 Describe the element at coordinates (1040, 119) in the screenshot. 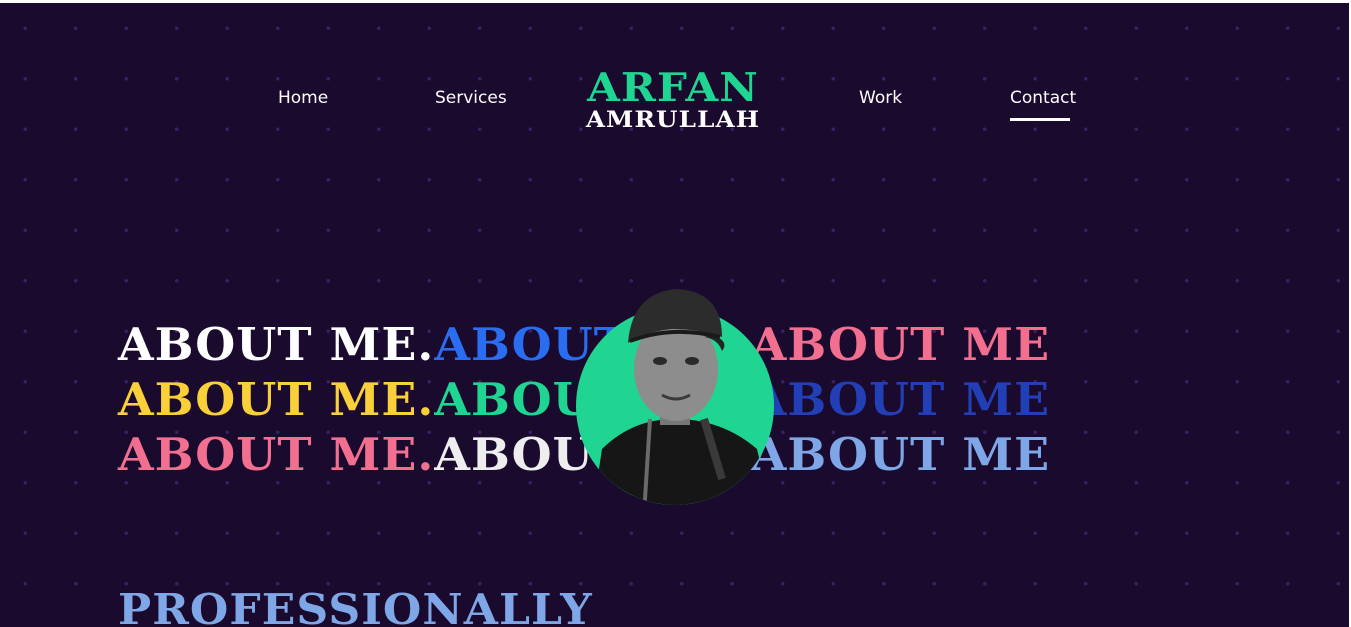

I see `nav-active-underline` at that location.